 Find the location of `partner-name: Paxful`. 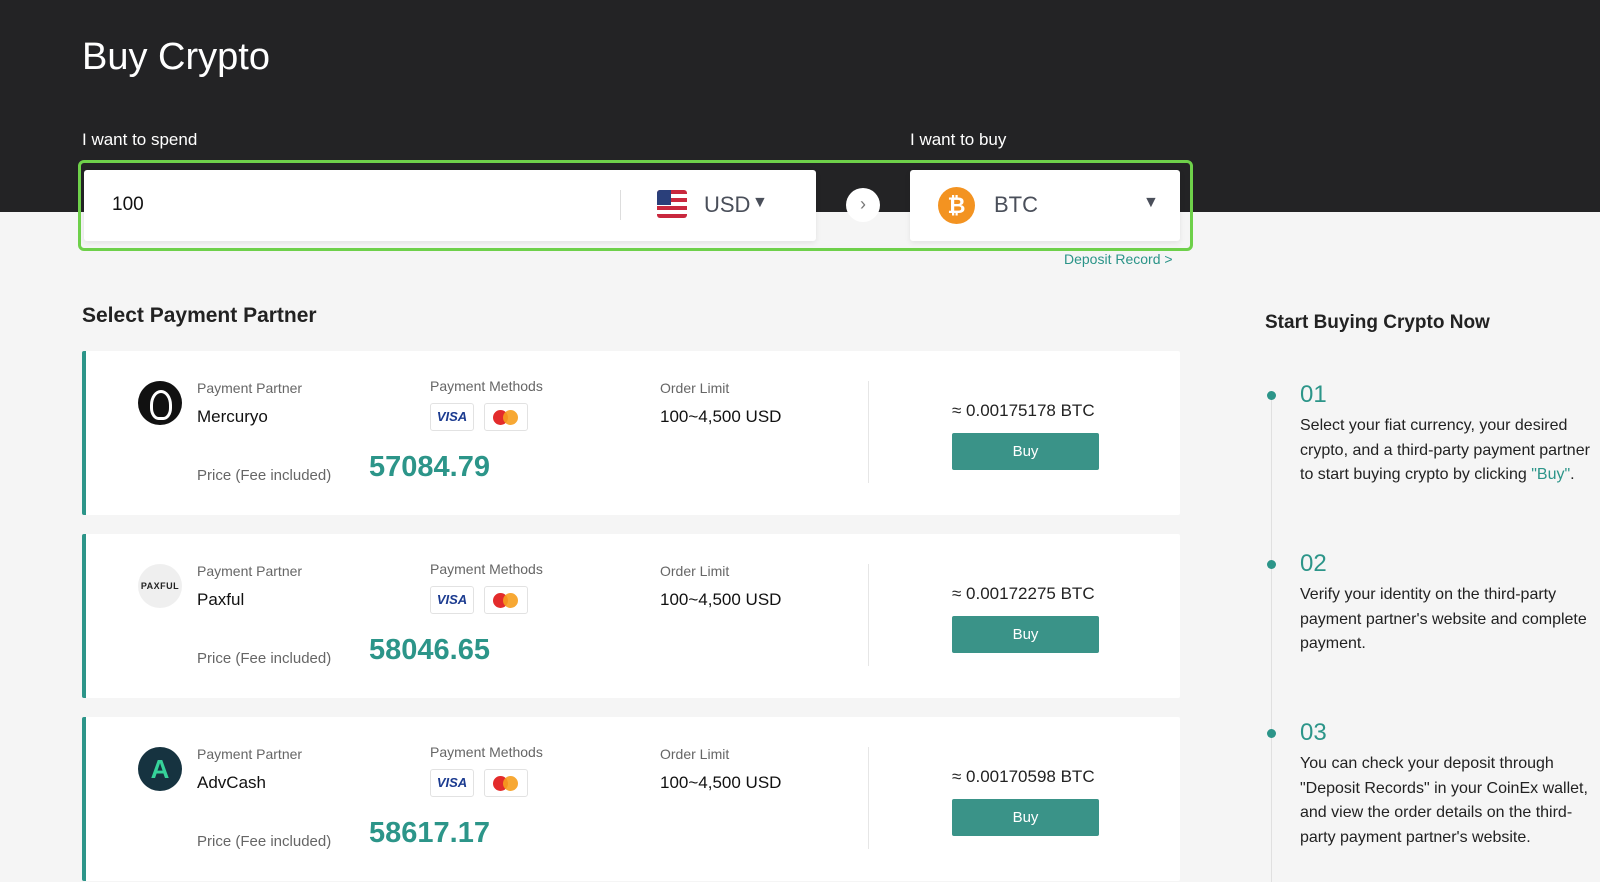

partner-name: Paxful is located at coordinates (221, 599).